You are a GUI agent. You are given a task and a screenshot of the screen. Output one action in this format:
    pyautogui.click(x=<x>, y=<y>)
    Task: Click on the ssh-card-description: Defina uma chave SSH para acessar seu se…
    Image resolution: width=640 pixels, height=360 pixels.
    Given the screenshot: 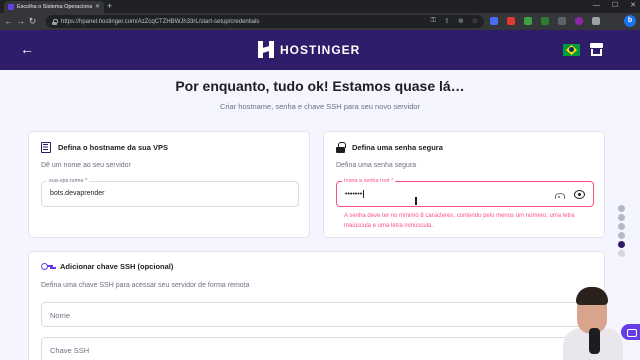 What is the action you would take?
    pyautogui.click(x=145, y=285)
    